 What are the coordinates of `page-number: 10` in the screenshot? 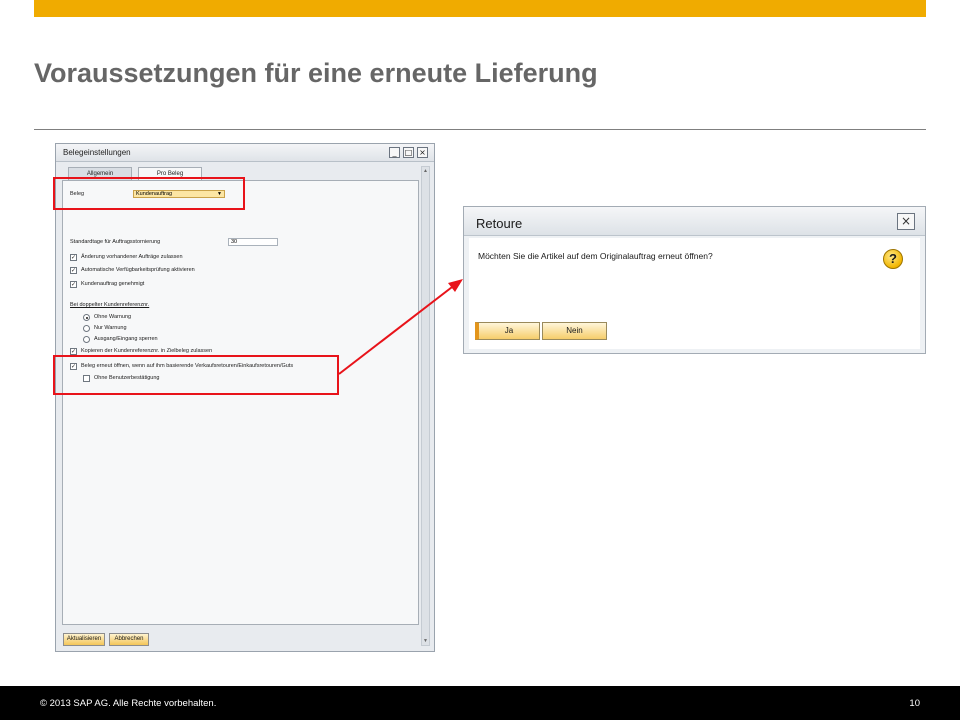 It's located at (914, 703).